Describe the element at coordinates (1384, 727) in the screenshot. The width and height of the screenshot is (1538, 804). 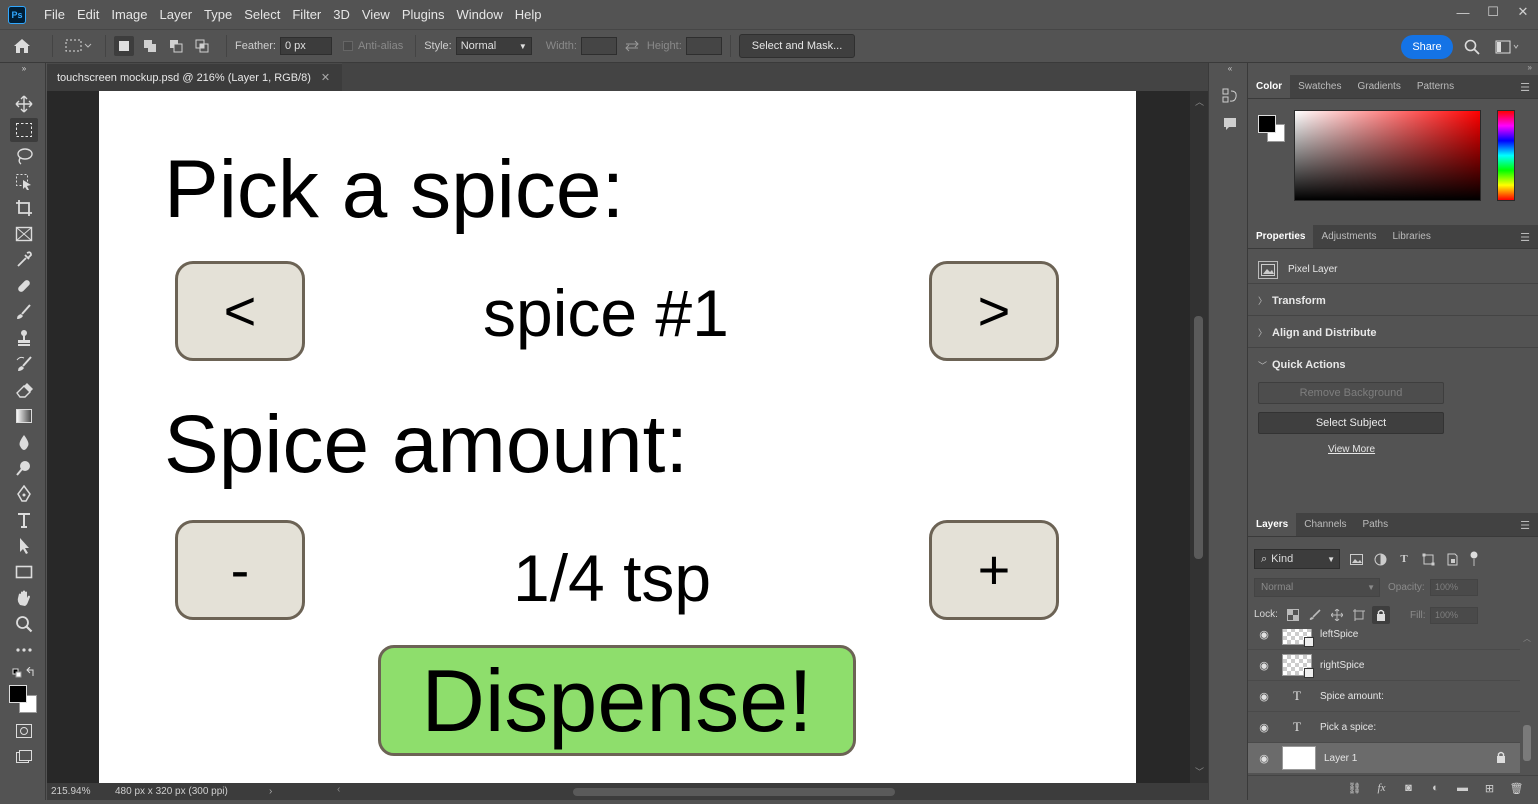
I see `layer-row: ◉ T Pick a spice:` at that location.